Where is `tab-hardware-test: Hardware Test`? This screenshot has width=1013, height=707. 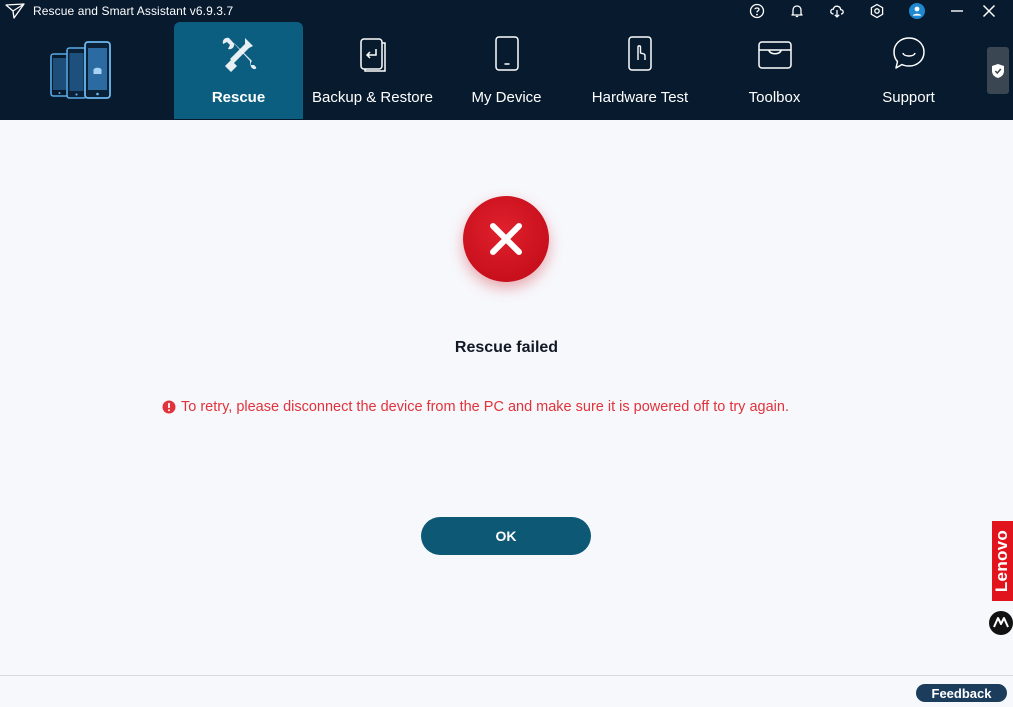 tab-hardware-test: Hardware Test is located at coordinates (640, 70).